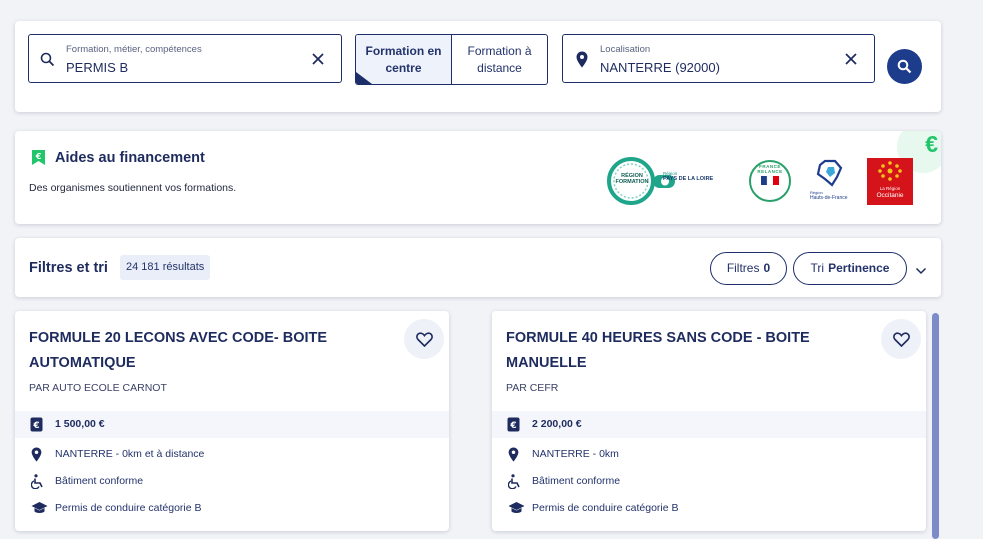 The width and height of the screenshot is (983, 539). What do you see at coordinates (134, 49) in the screenshot?
I see `keyword-label: Formation, métier, compétences` at bounding box center [134, 49].